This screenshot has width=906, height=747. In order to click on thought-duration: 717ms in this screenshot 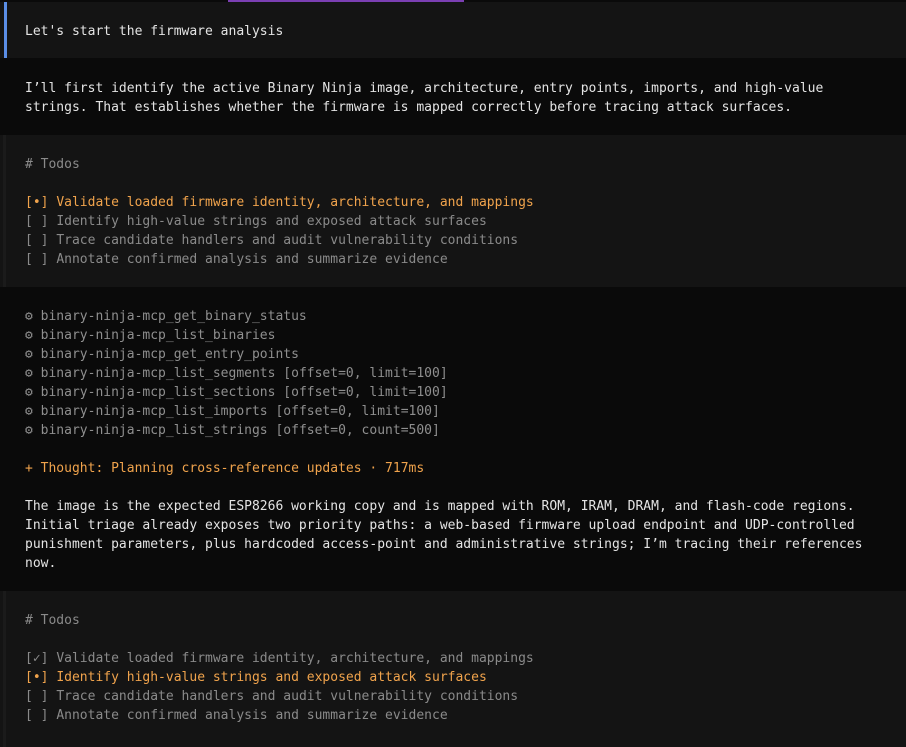, I will do `click(405, 468)`.